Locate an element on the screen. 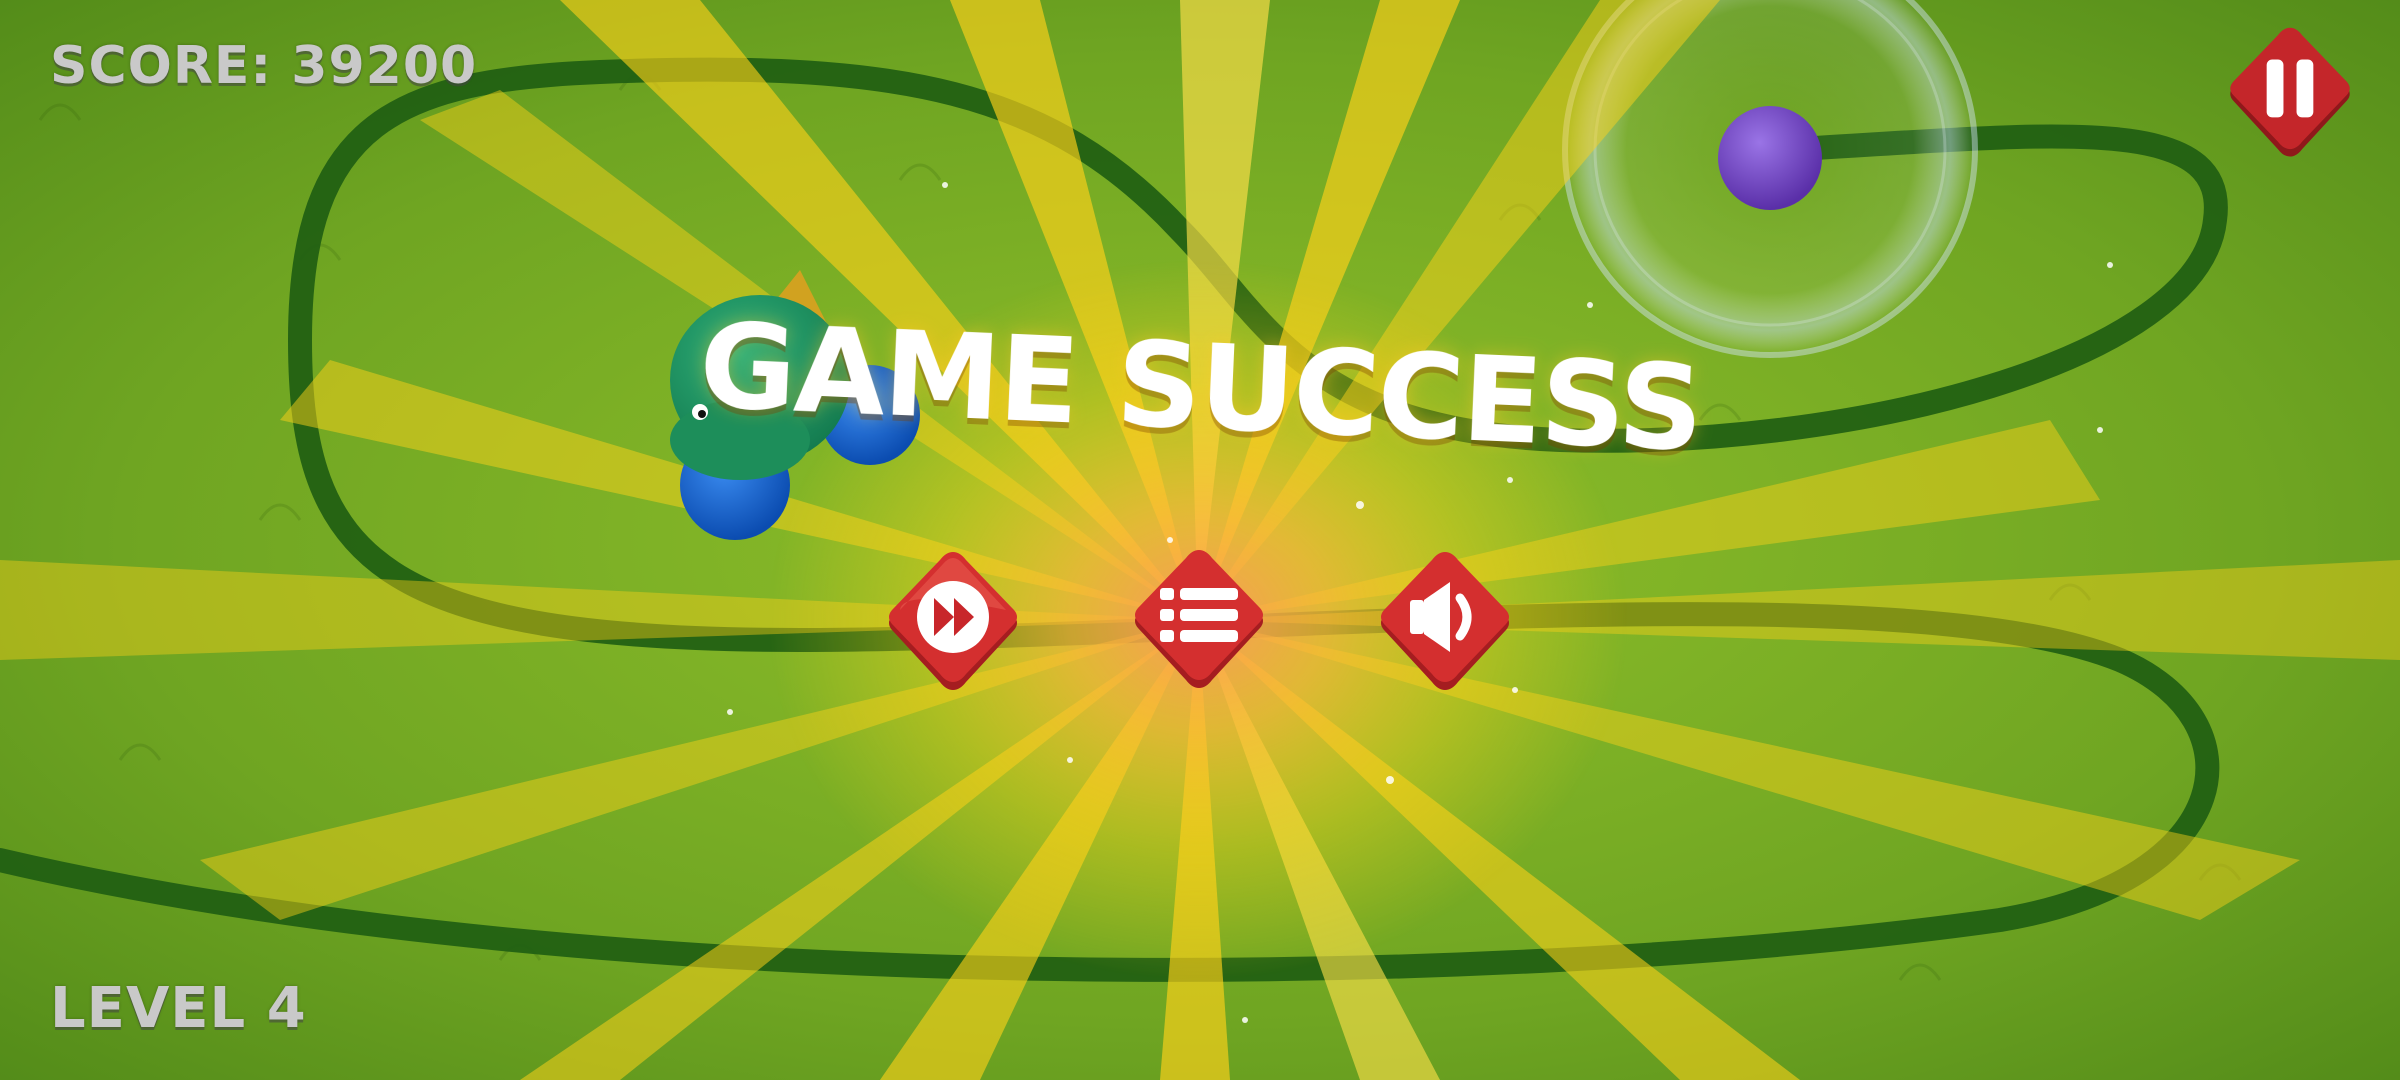  level-menu-button is located at coordinates (1199, 621).